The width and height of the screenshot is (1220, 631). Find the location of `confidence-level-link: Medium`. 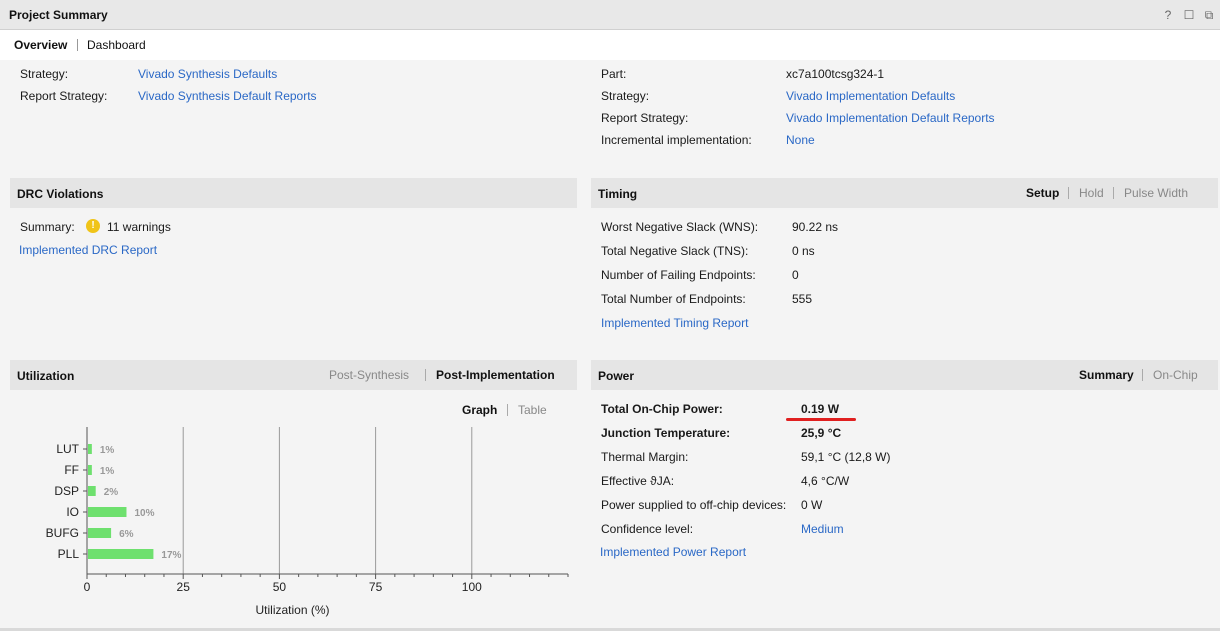

confidence-level-link: Medium is located at coordinates (822, 529).